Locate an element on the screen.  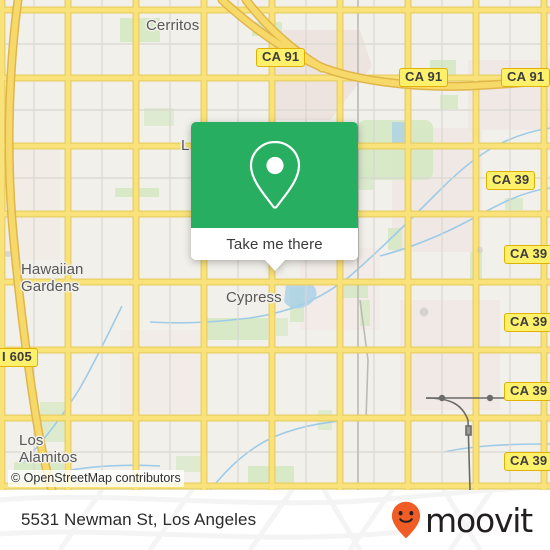
address-label: 5531 Newman St, Los Angeles is located at coordinates (139, 519).